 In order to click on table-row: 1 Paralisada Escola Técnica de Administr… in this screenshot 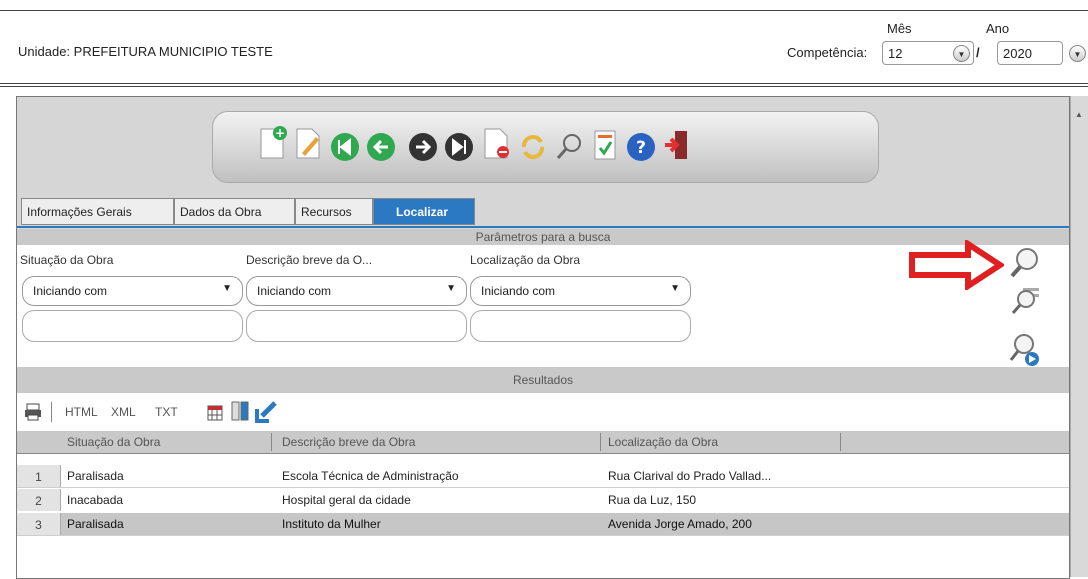, I will do `click(543, 476)`.